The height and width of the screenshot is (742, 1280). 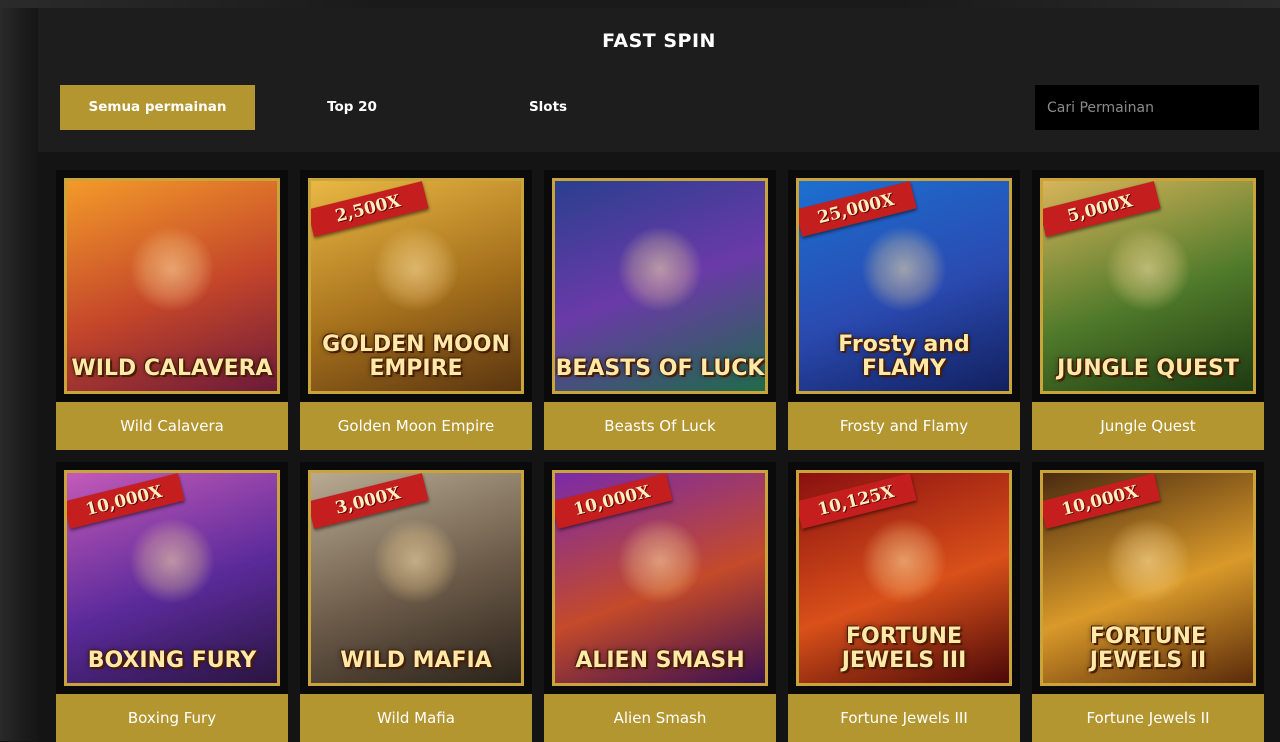 I want to click on game-title: Wild Mafia, so click(x=416, y=718).